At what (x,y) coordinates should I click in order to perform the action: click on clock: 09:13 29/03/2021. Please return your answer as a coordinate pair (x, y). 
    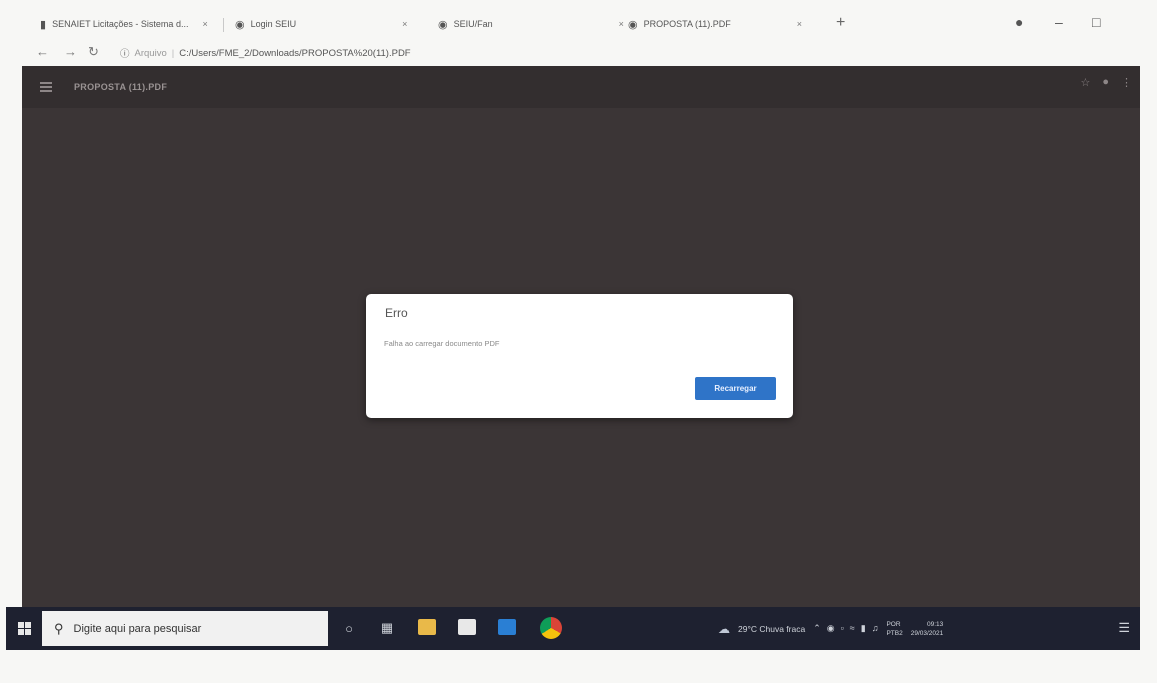
    Looking at the image, I should click on (927, 629).